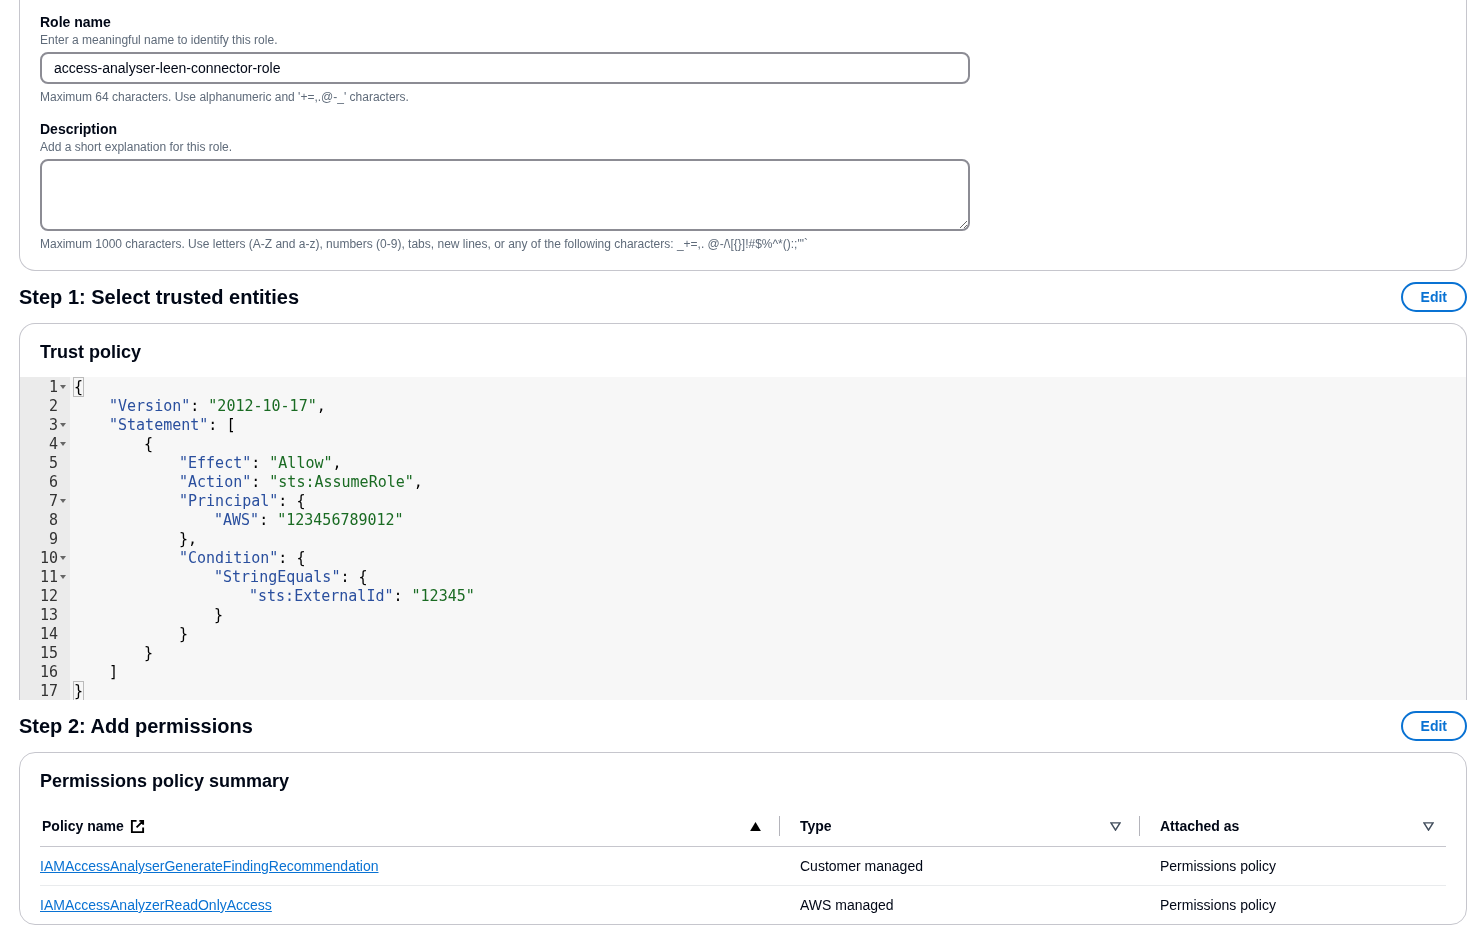  What do you see at coordinates (48, 557) in the screenshot?
I see `line-number: 10` at bounding box center [48, 557].